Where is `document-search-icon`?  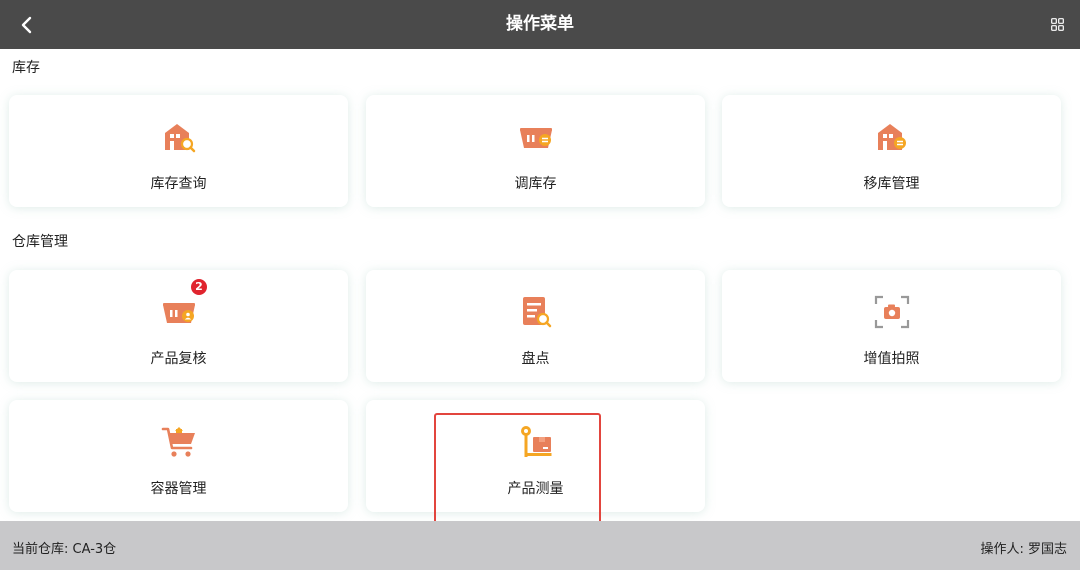
document-search-icon is located at coordinates (536, 312).